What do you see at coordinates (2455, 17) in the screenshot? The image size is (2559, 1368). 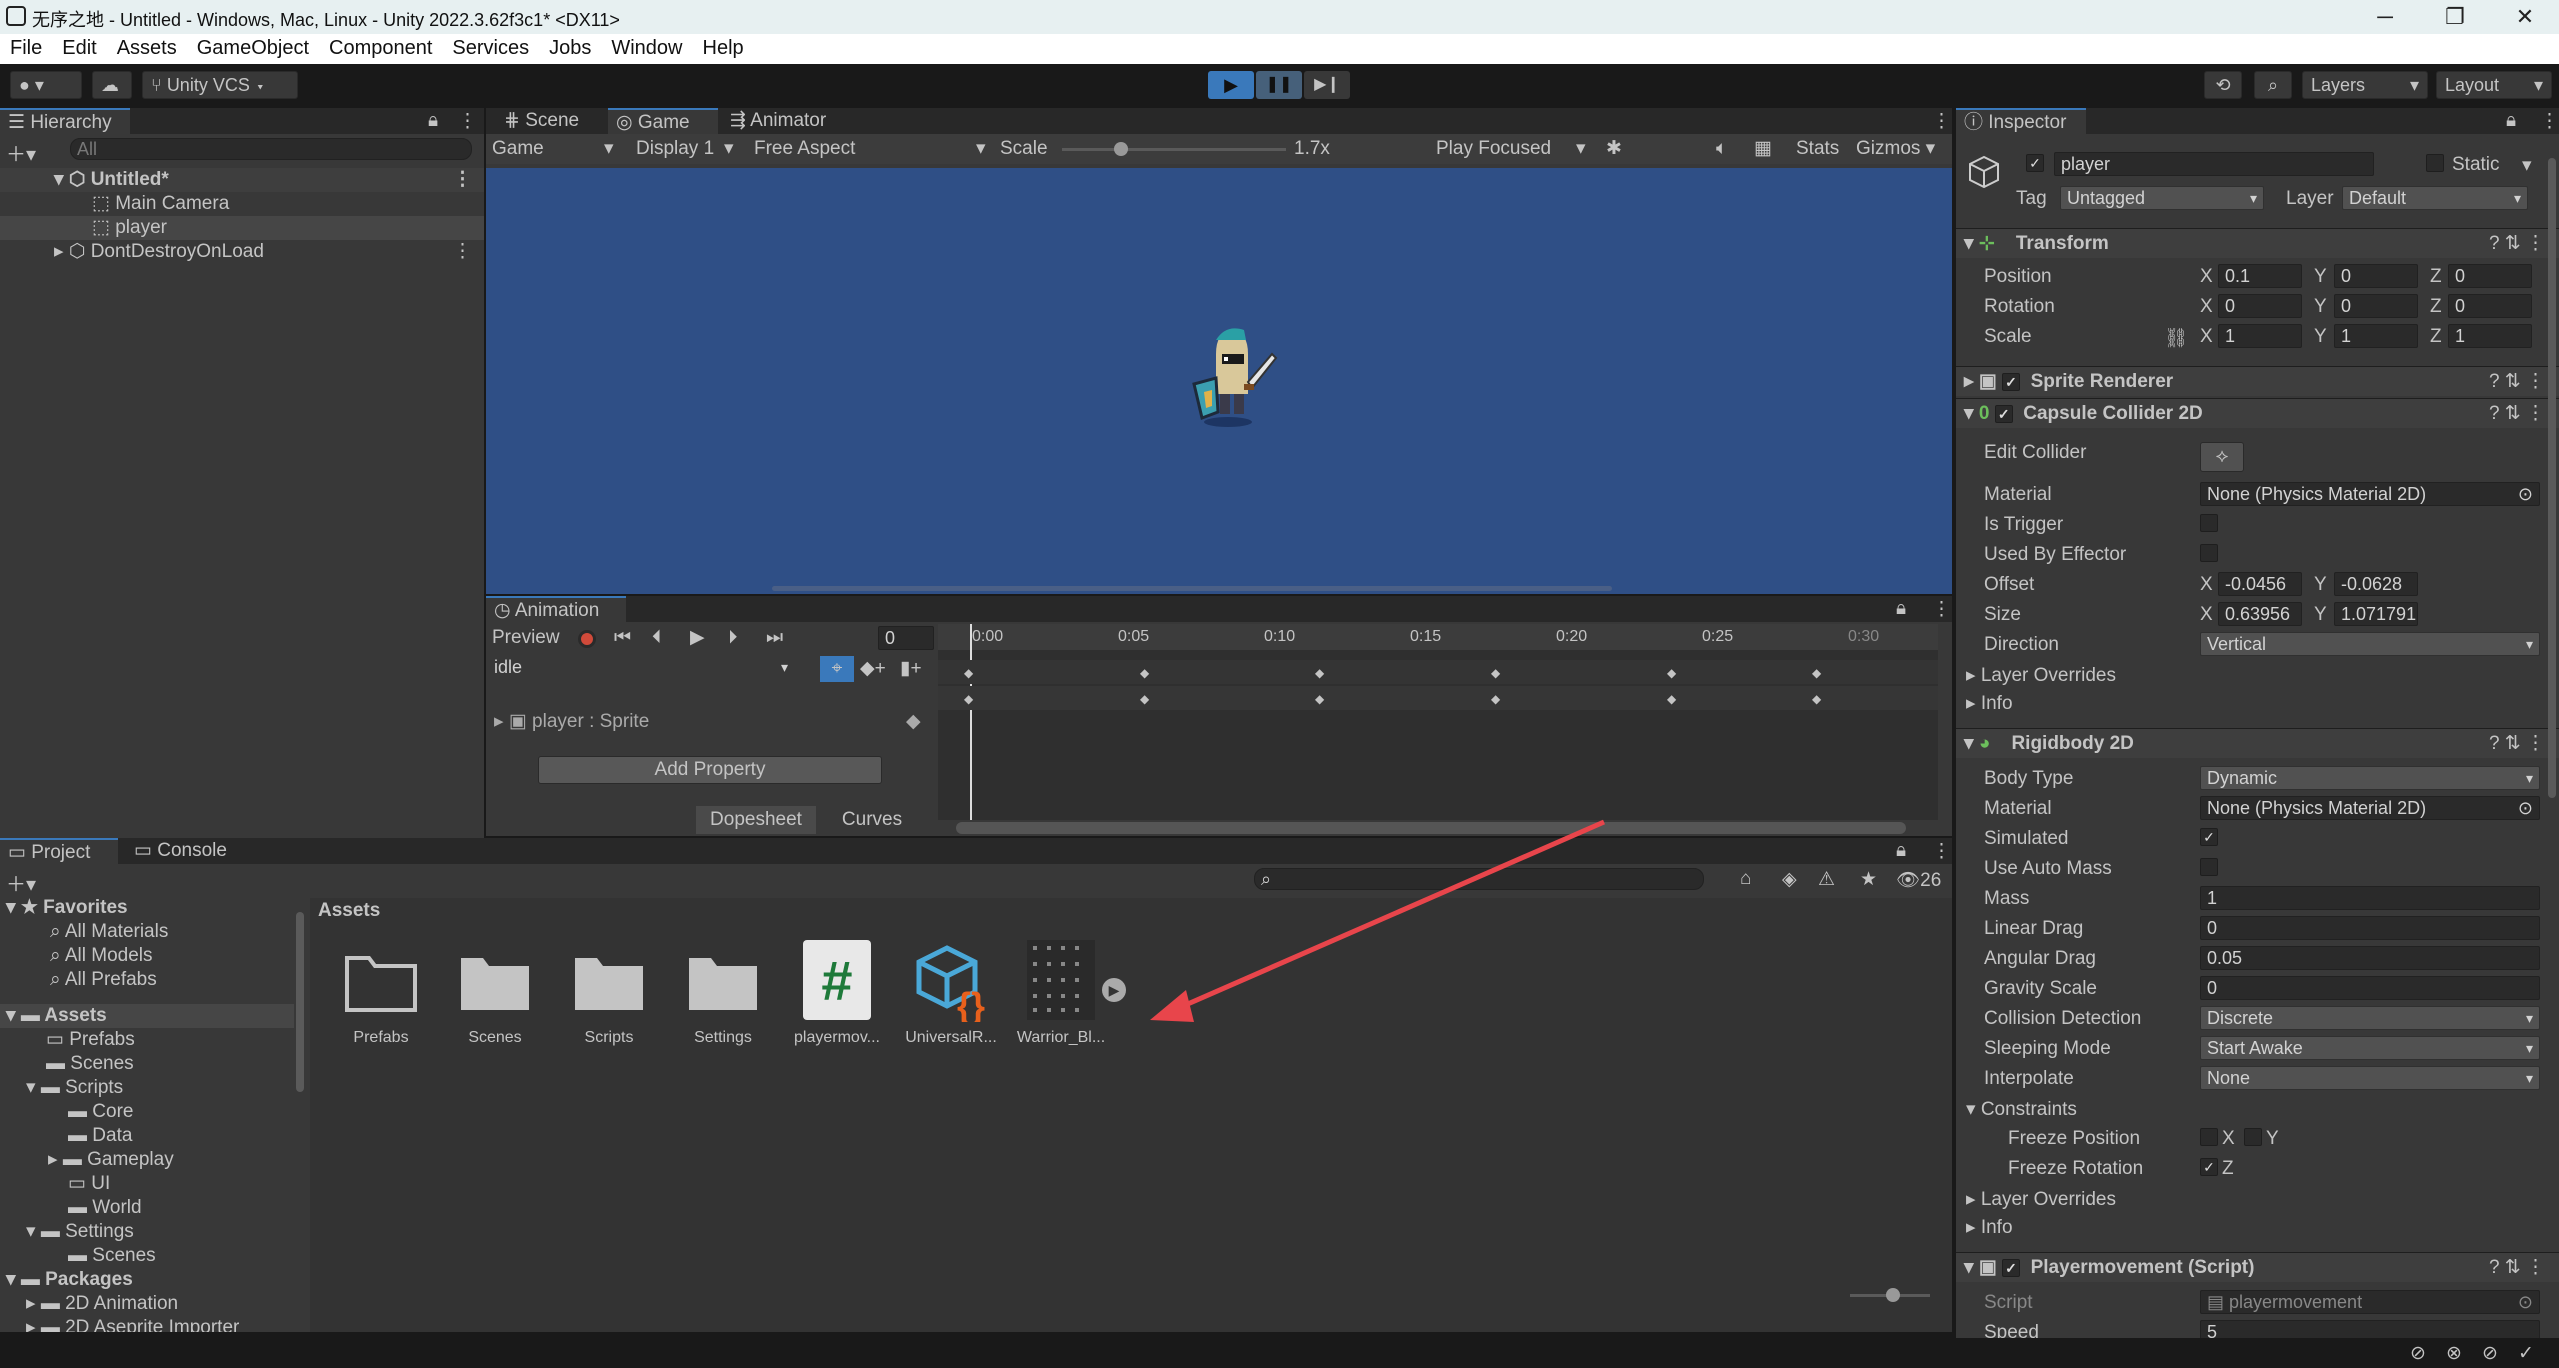 I see `maximize-icon: ❐` at bounding box center [2455, 17].